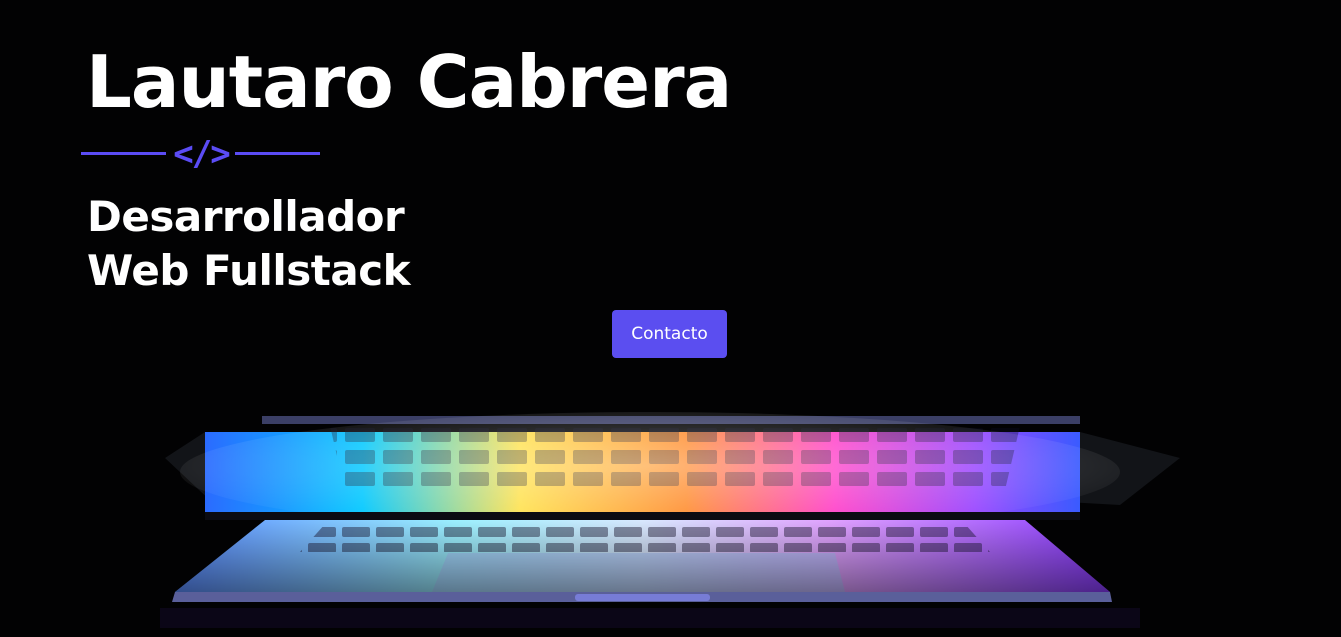 This screenshot has width=1341, height=637. I want to click on subtitle-line-2: Web Fullstack, so click(249, 270).